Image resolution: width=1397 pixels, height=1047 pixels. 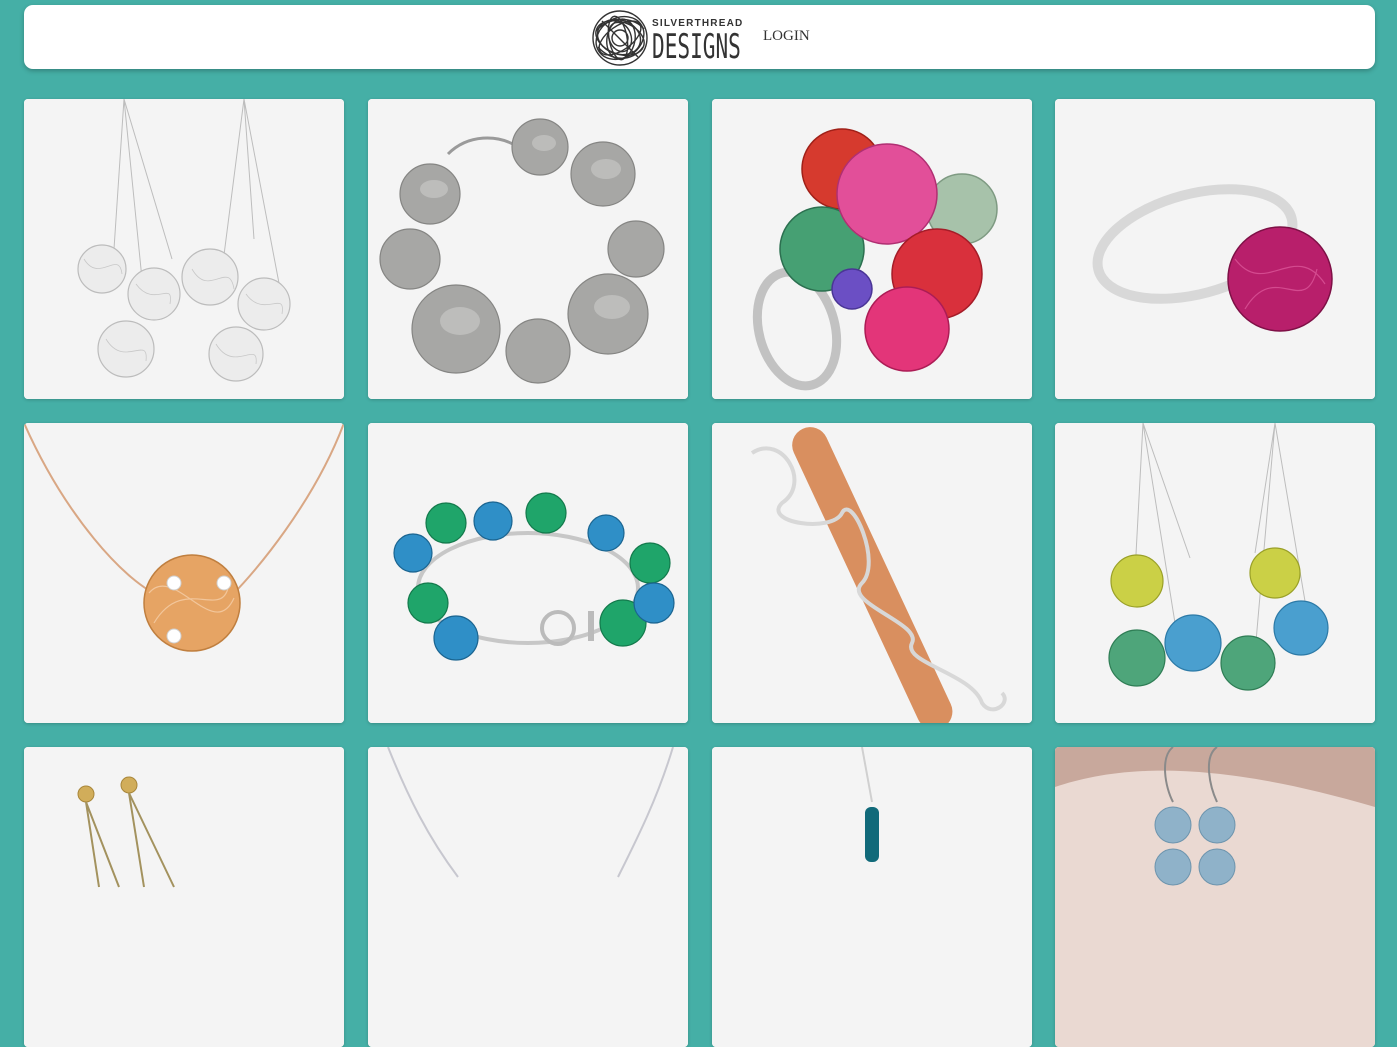 I want to click on product-card-gold-earrings, so click(x=184, y=897).